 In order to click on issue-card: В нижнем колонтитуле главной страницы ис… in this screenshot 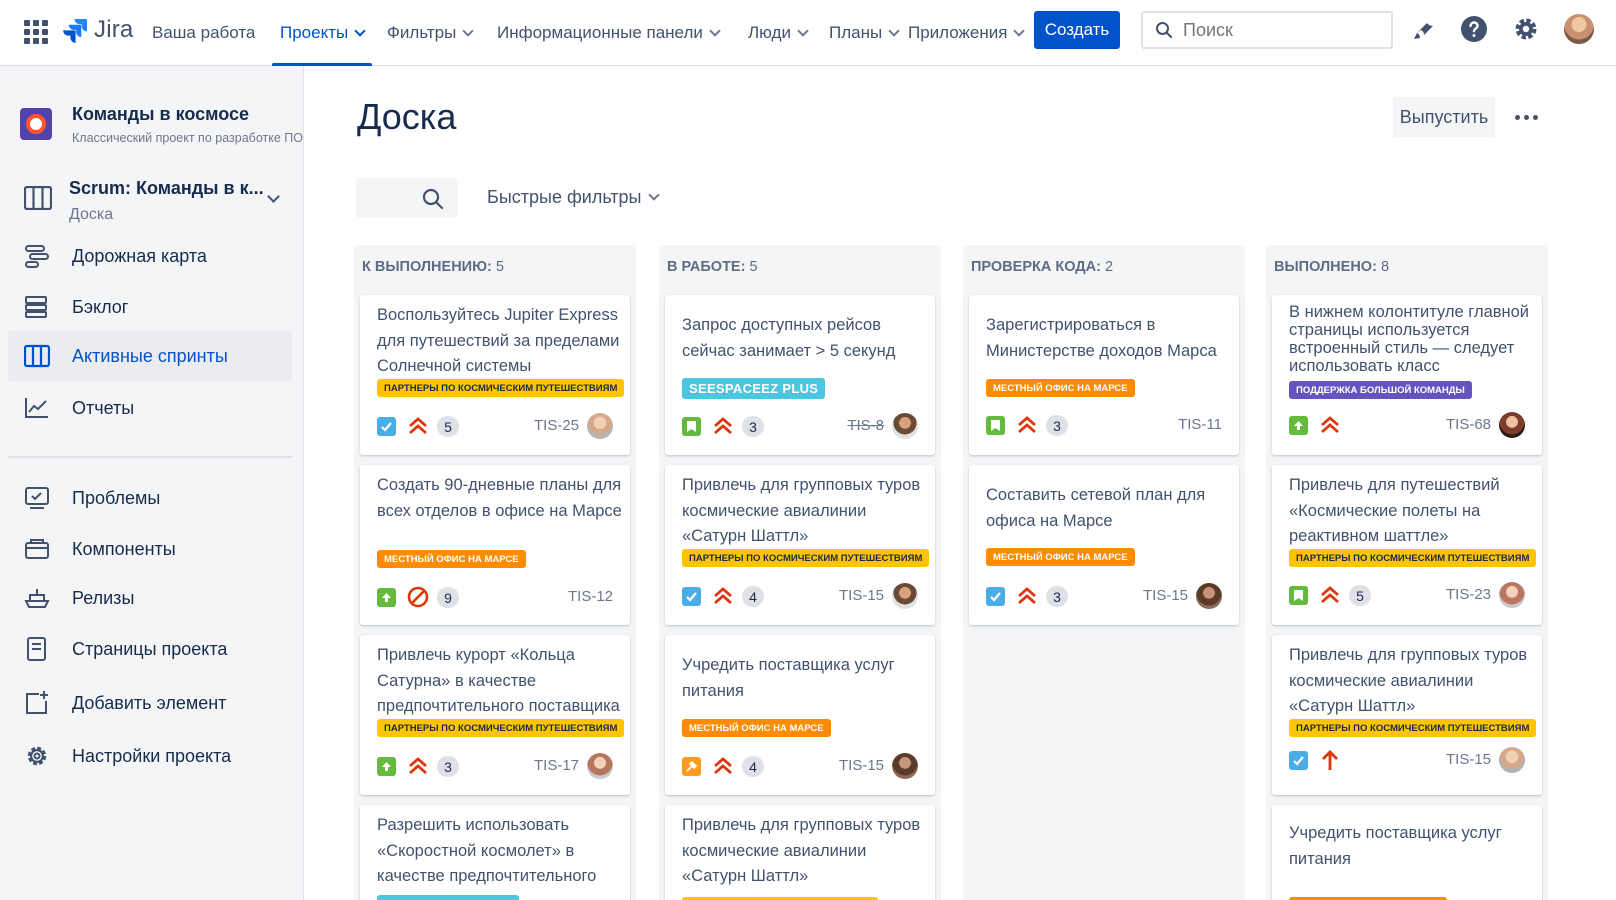, I will do `click(1407, 375)`.